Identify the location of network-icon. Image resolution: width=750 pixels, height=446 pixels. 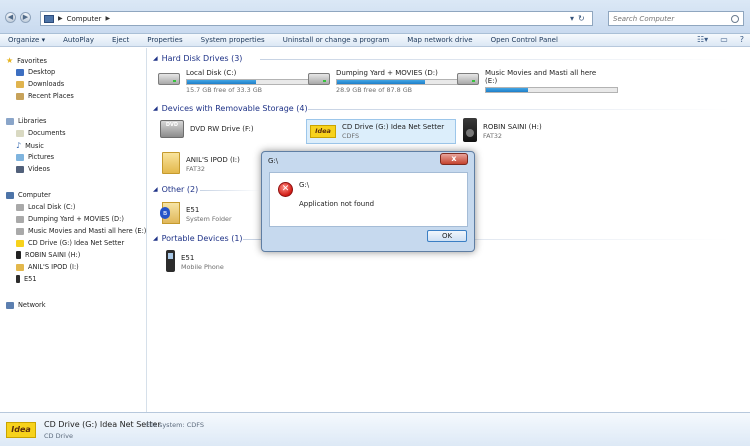
(10, 305).